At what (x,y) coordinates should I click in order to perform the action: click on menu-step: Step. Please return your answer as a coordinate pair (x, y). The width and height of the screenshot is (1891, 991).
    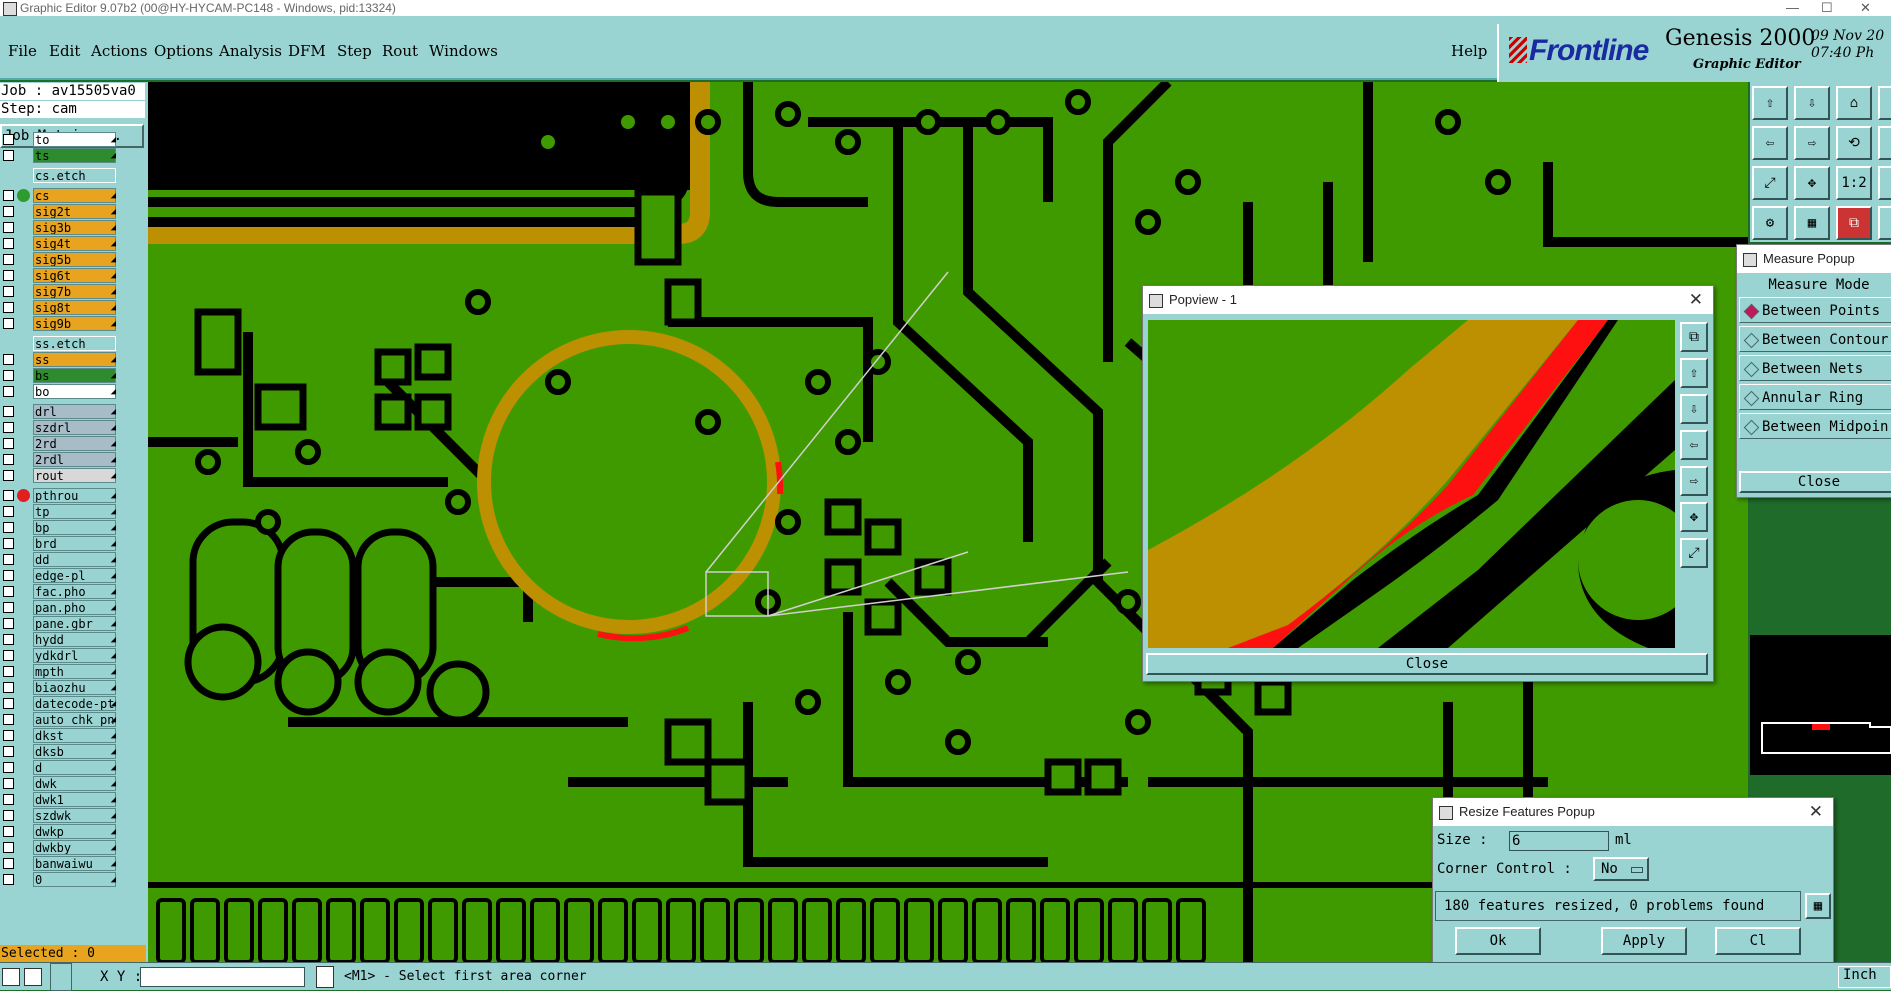
    Looking at the image, I should click on (354, 51).